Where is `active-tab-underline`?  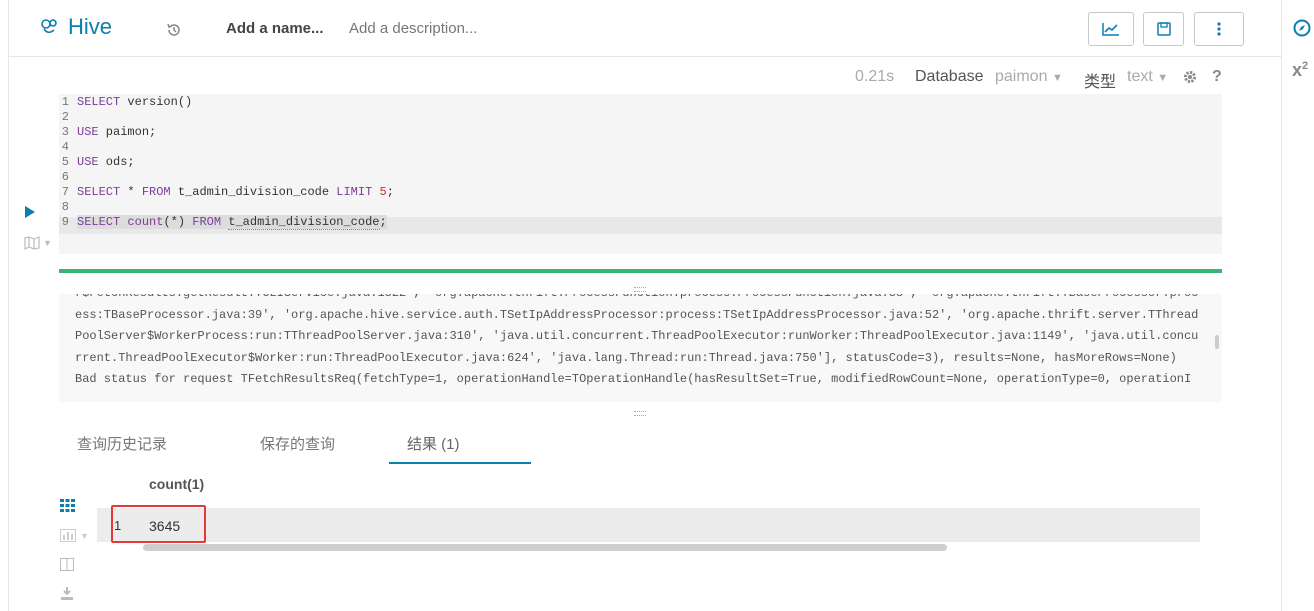 active-tab-underline is located at coordinates (460, 463).